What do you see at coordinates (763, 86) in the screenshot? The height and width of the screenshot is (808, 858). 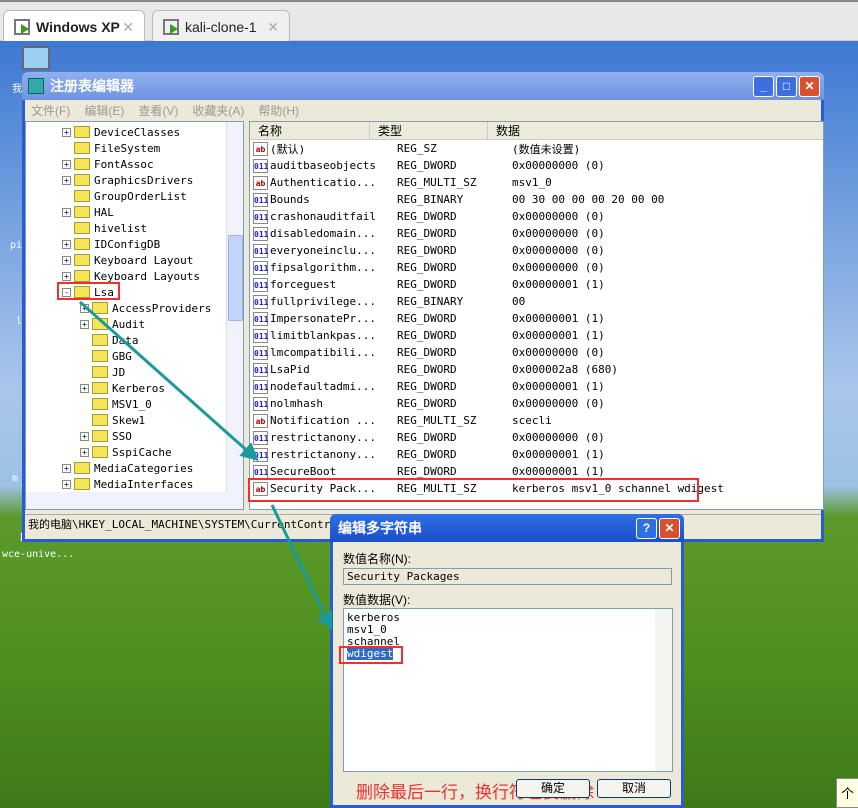 I see `minimize-button: _` at bounding box center [763, 86].